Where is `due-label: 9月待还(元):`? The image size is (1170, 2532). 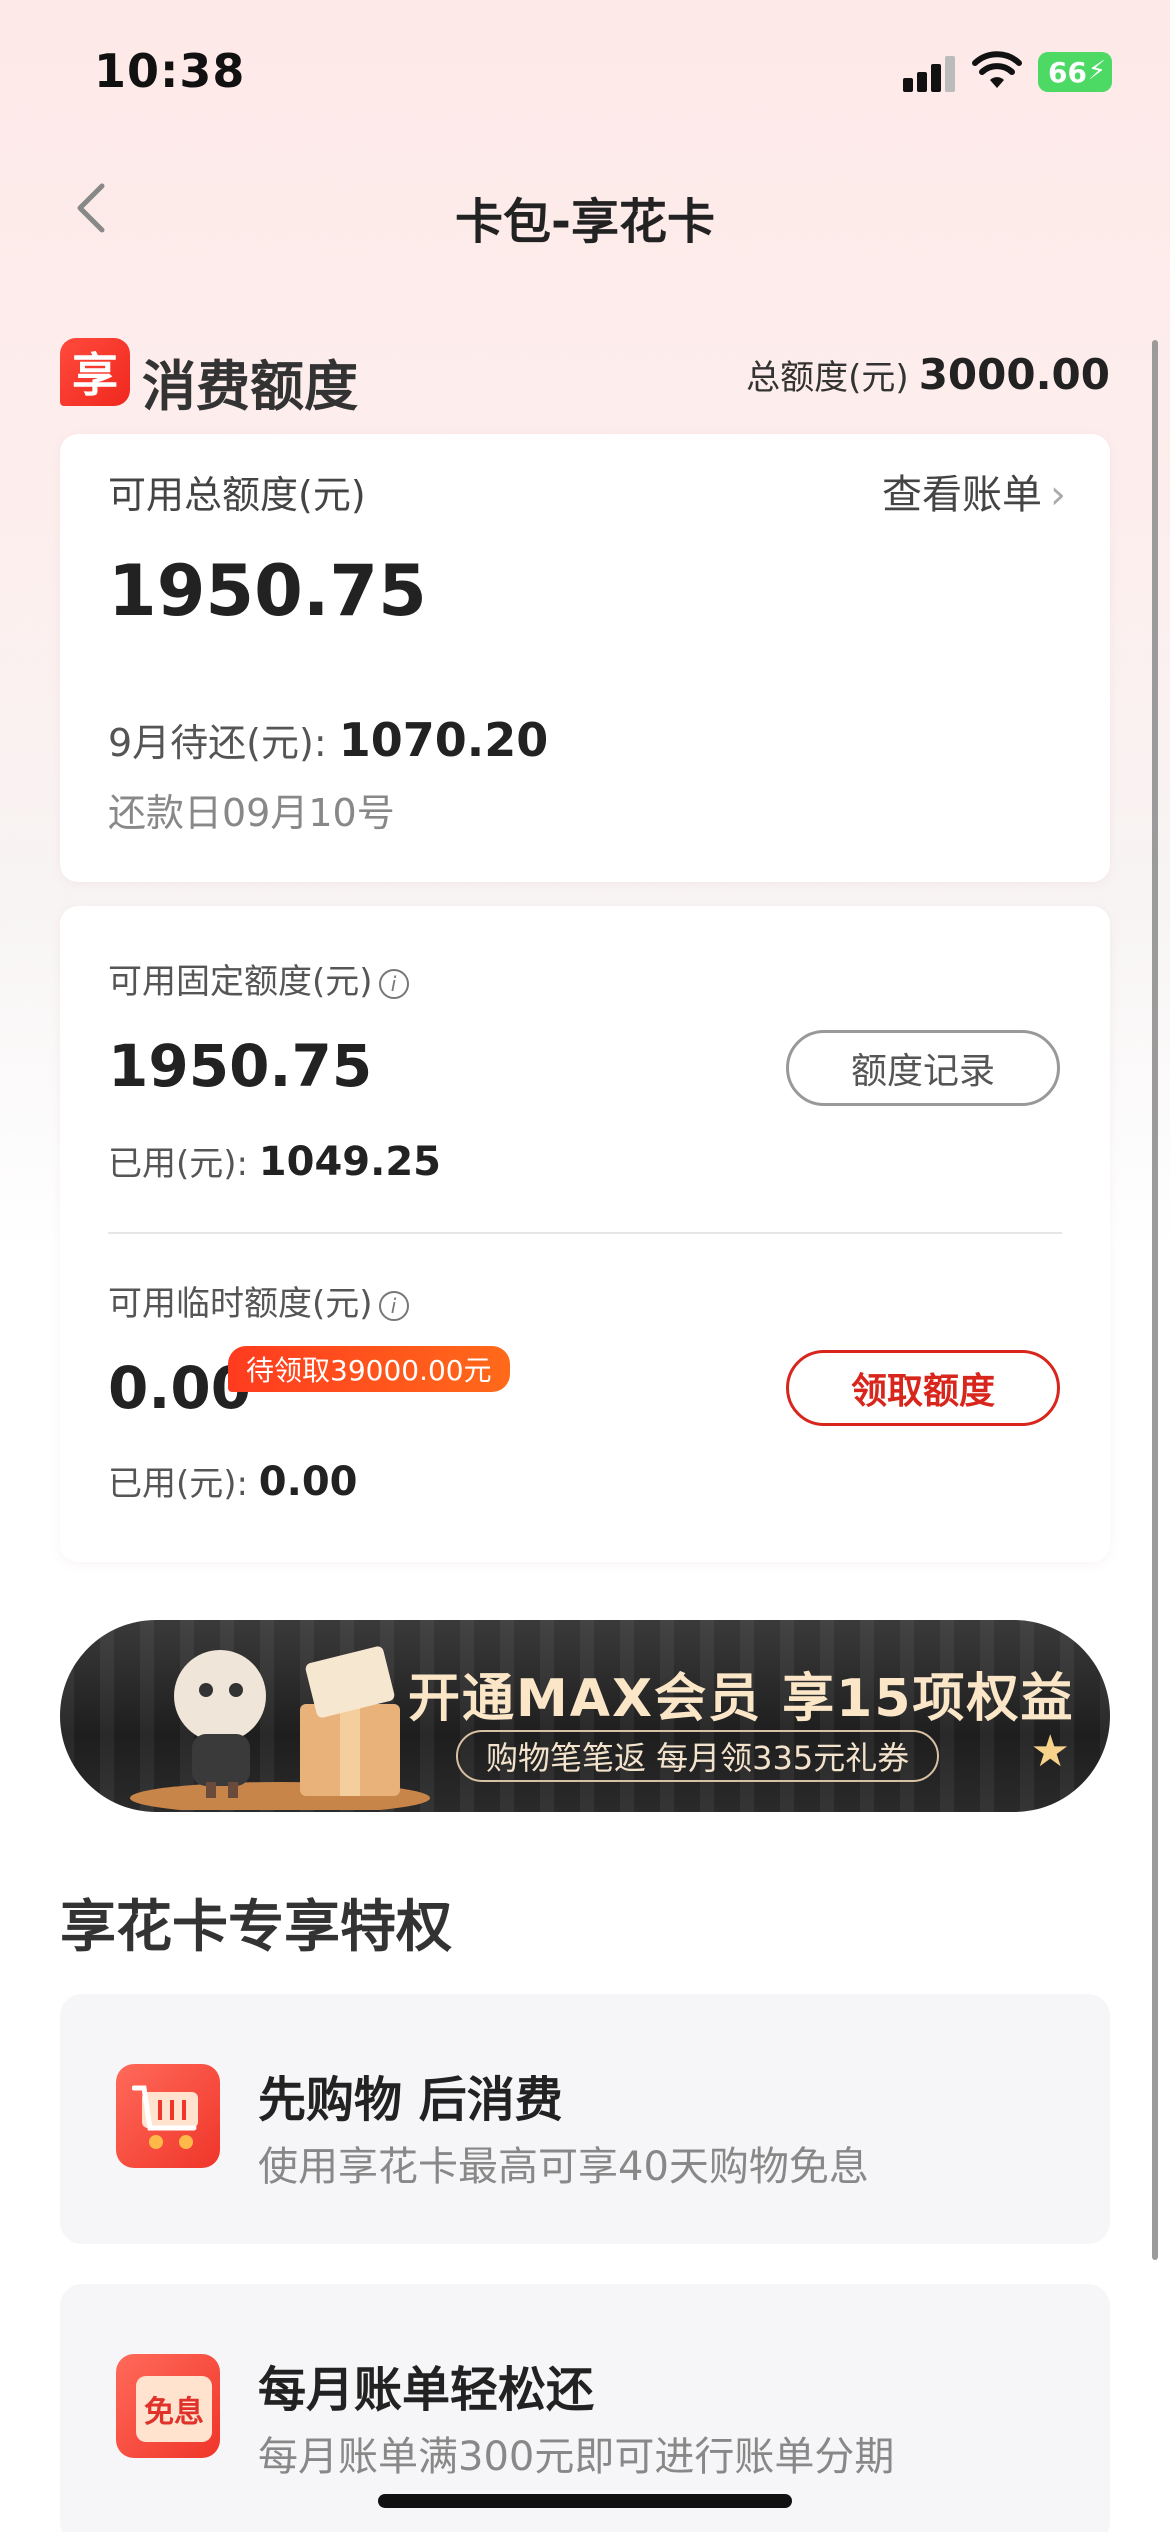
due-label: 9月待还(元): is located at coordinates (217, 743).